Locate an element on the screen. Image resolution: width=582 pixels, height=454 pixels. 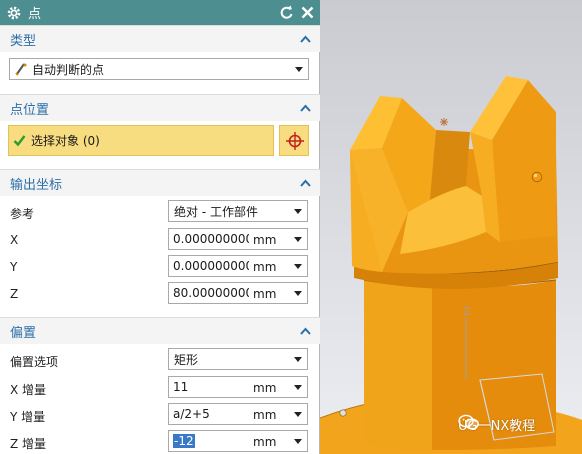
x-increment-unit: mm is located at coordinates (265, 388).